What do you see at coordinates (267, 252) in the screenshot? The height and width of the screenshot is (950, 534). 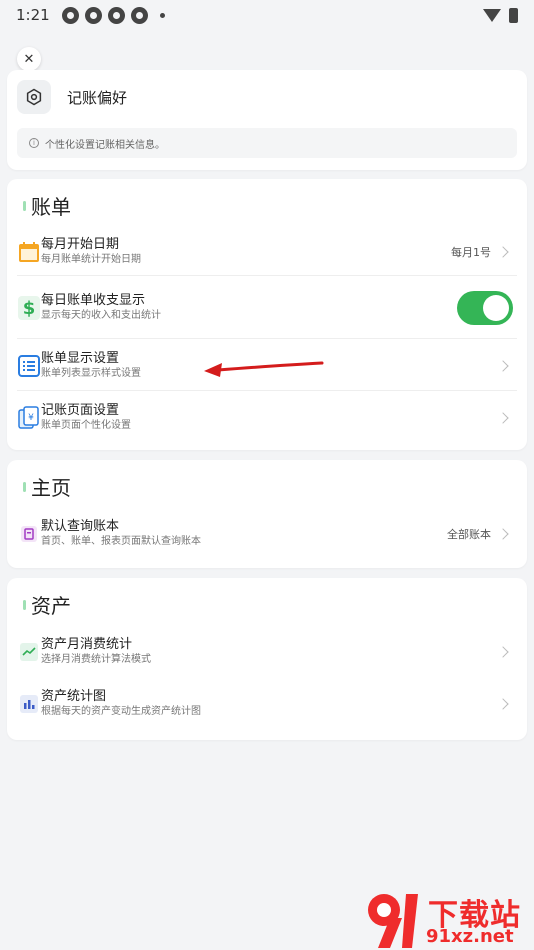 I see `row-month-start-date: 每月开始日期 每月账单统计开始日期 每月1号` at bounding box center [267, 252].